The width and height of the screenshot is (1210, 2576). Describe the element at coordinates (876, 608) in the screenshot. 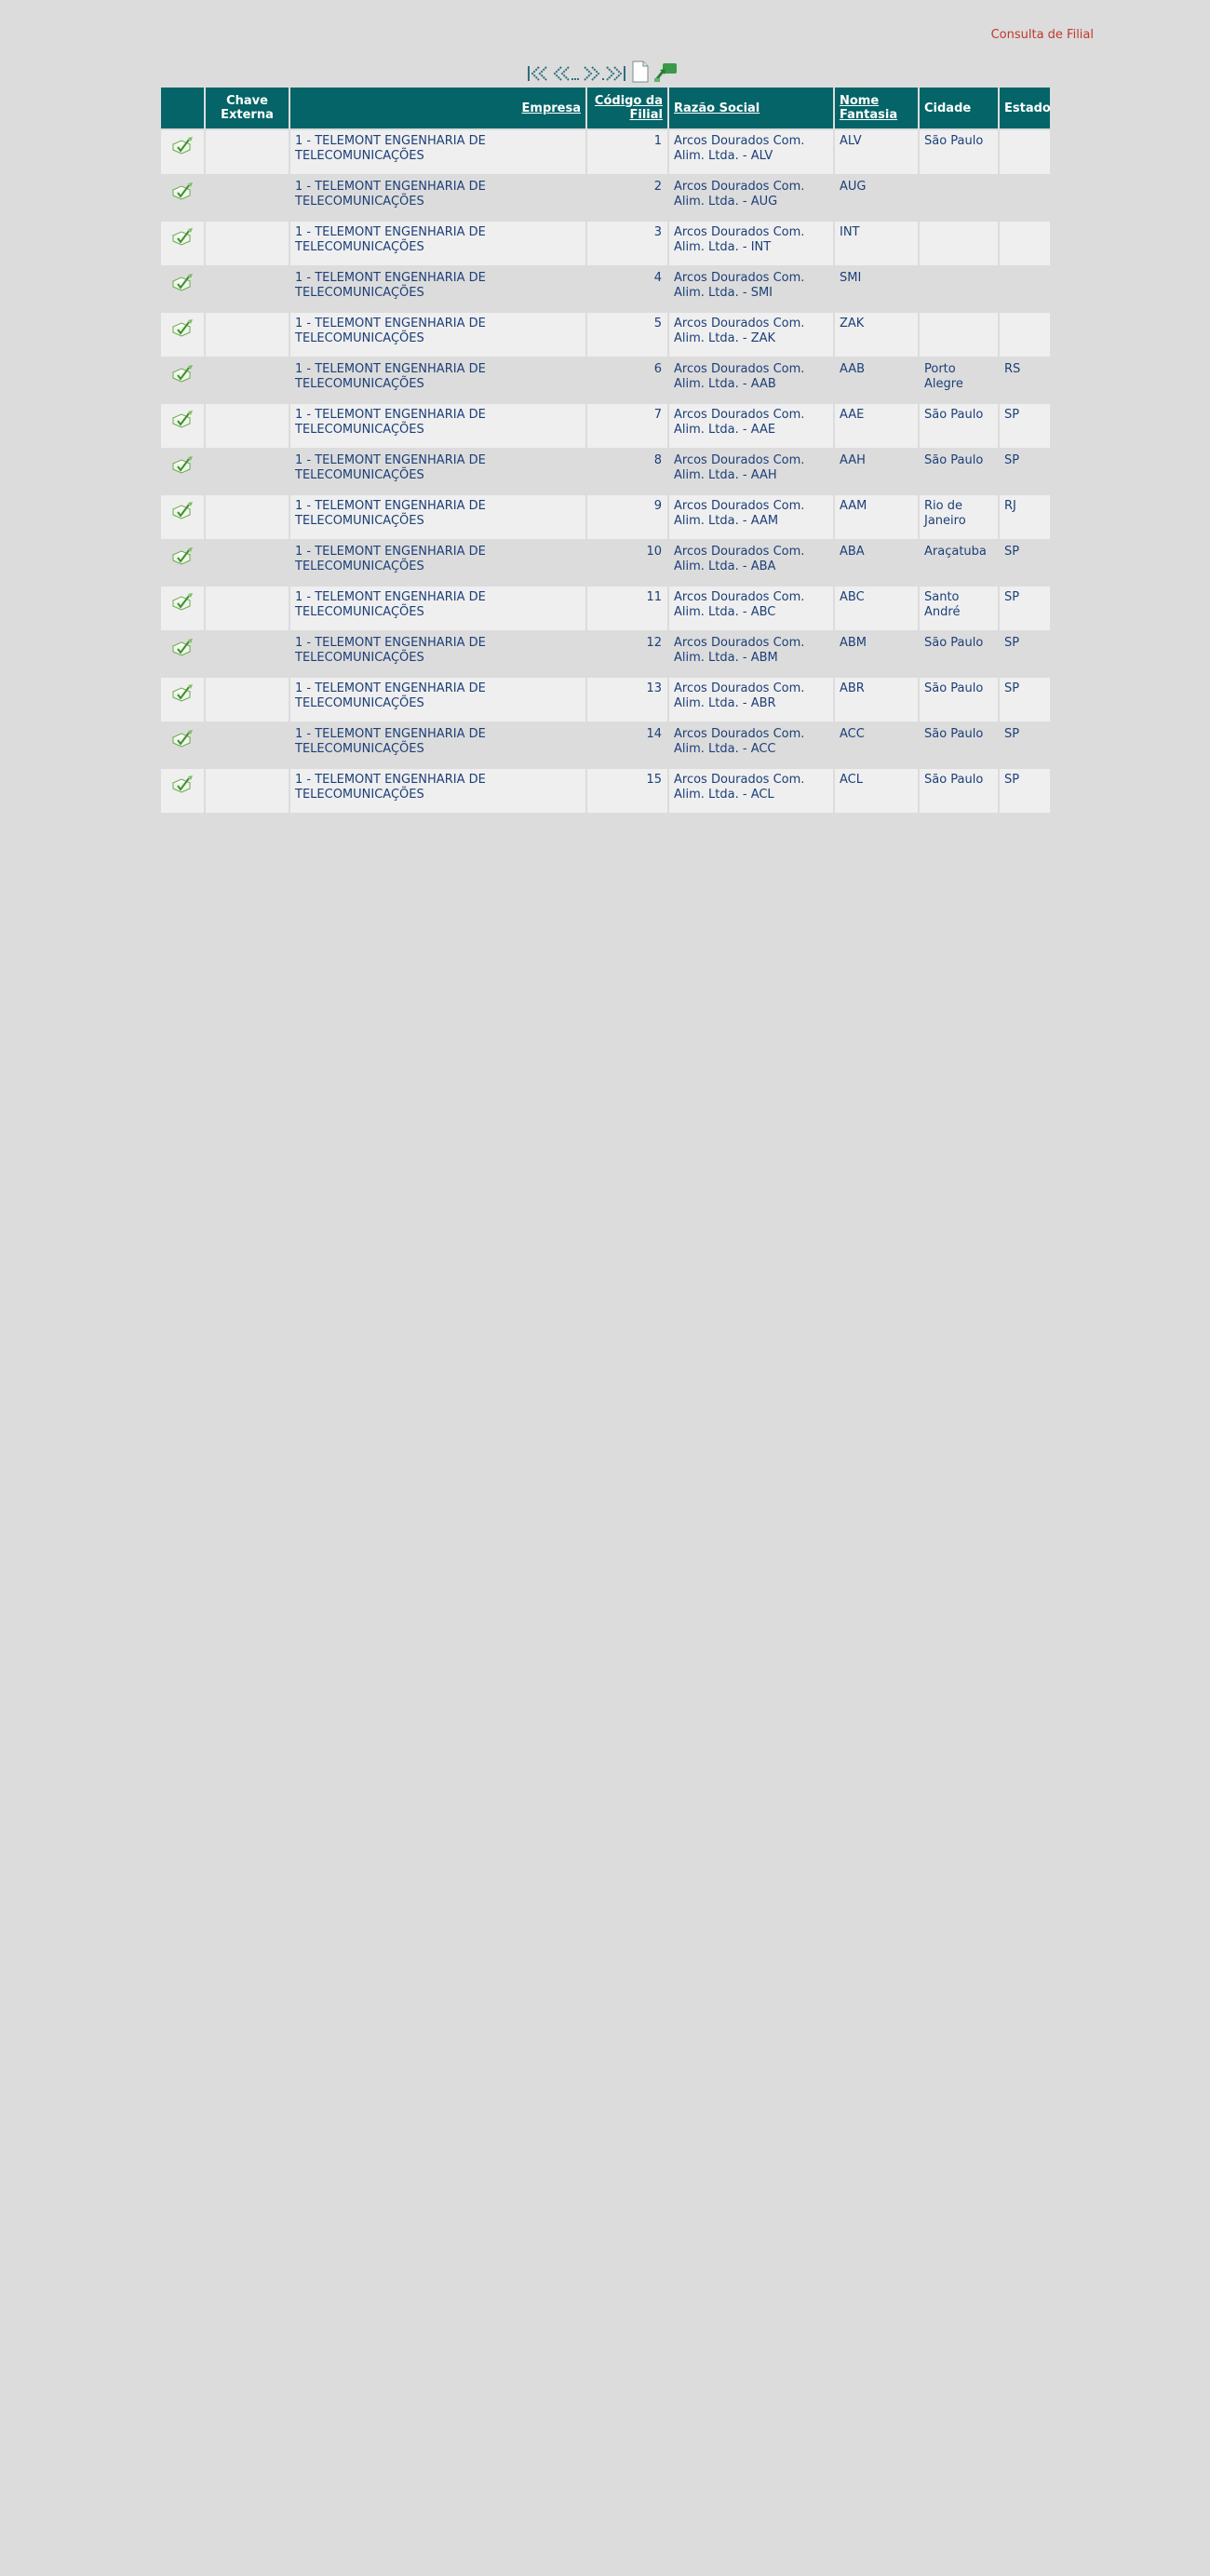

I see `cell-nome-fantasia: ABC` at that location.